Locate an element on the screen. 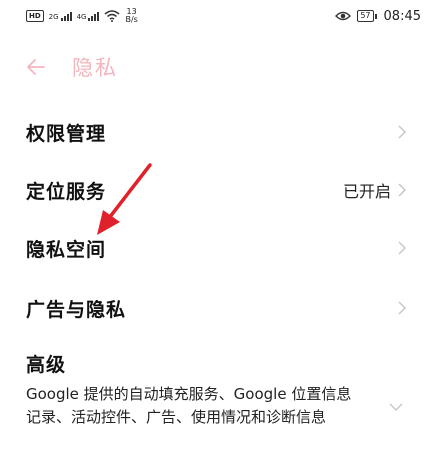 This screenshot has height=472, width=433. status-left: HD 2G 4G 13 B/s is located at coordinates (82, 16).